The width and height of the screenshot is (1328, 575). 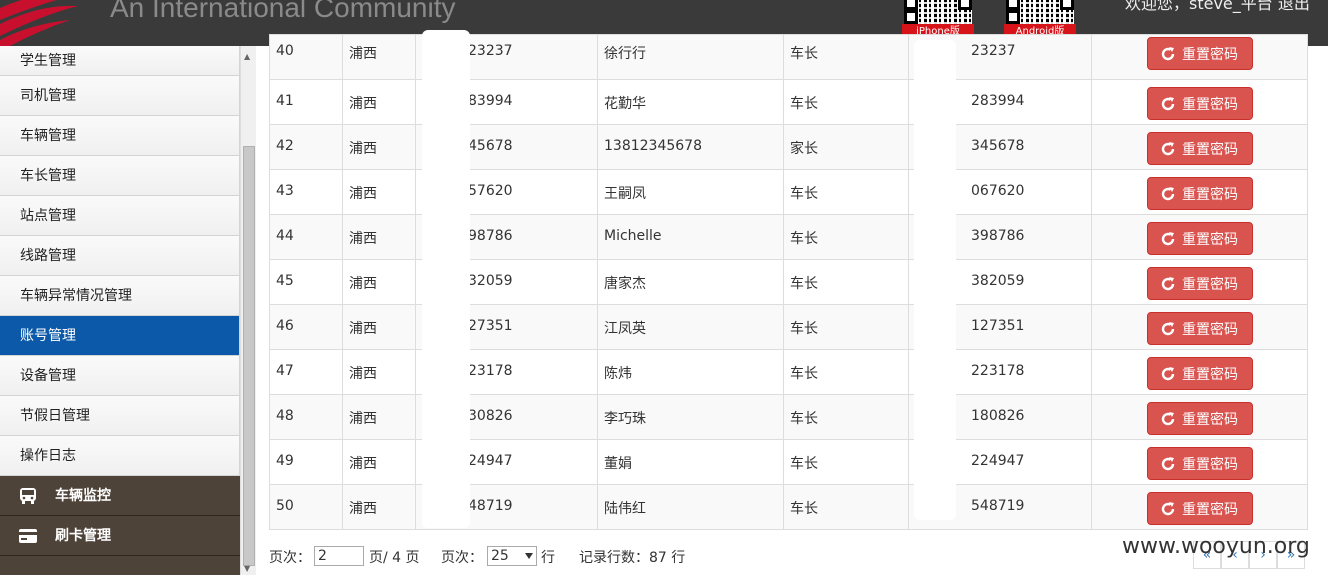 I want to click on sidebar-item-vehicle-exceptions: 车辆异常情况管理, so click(x=120, y=296).